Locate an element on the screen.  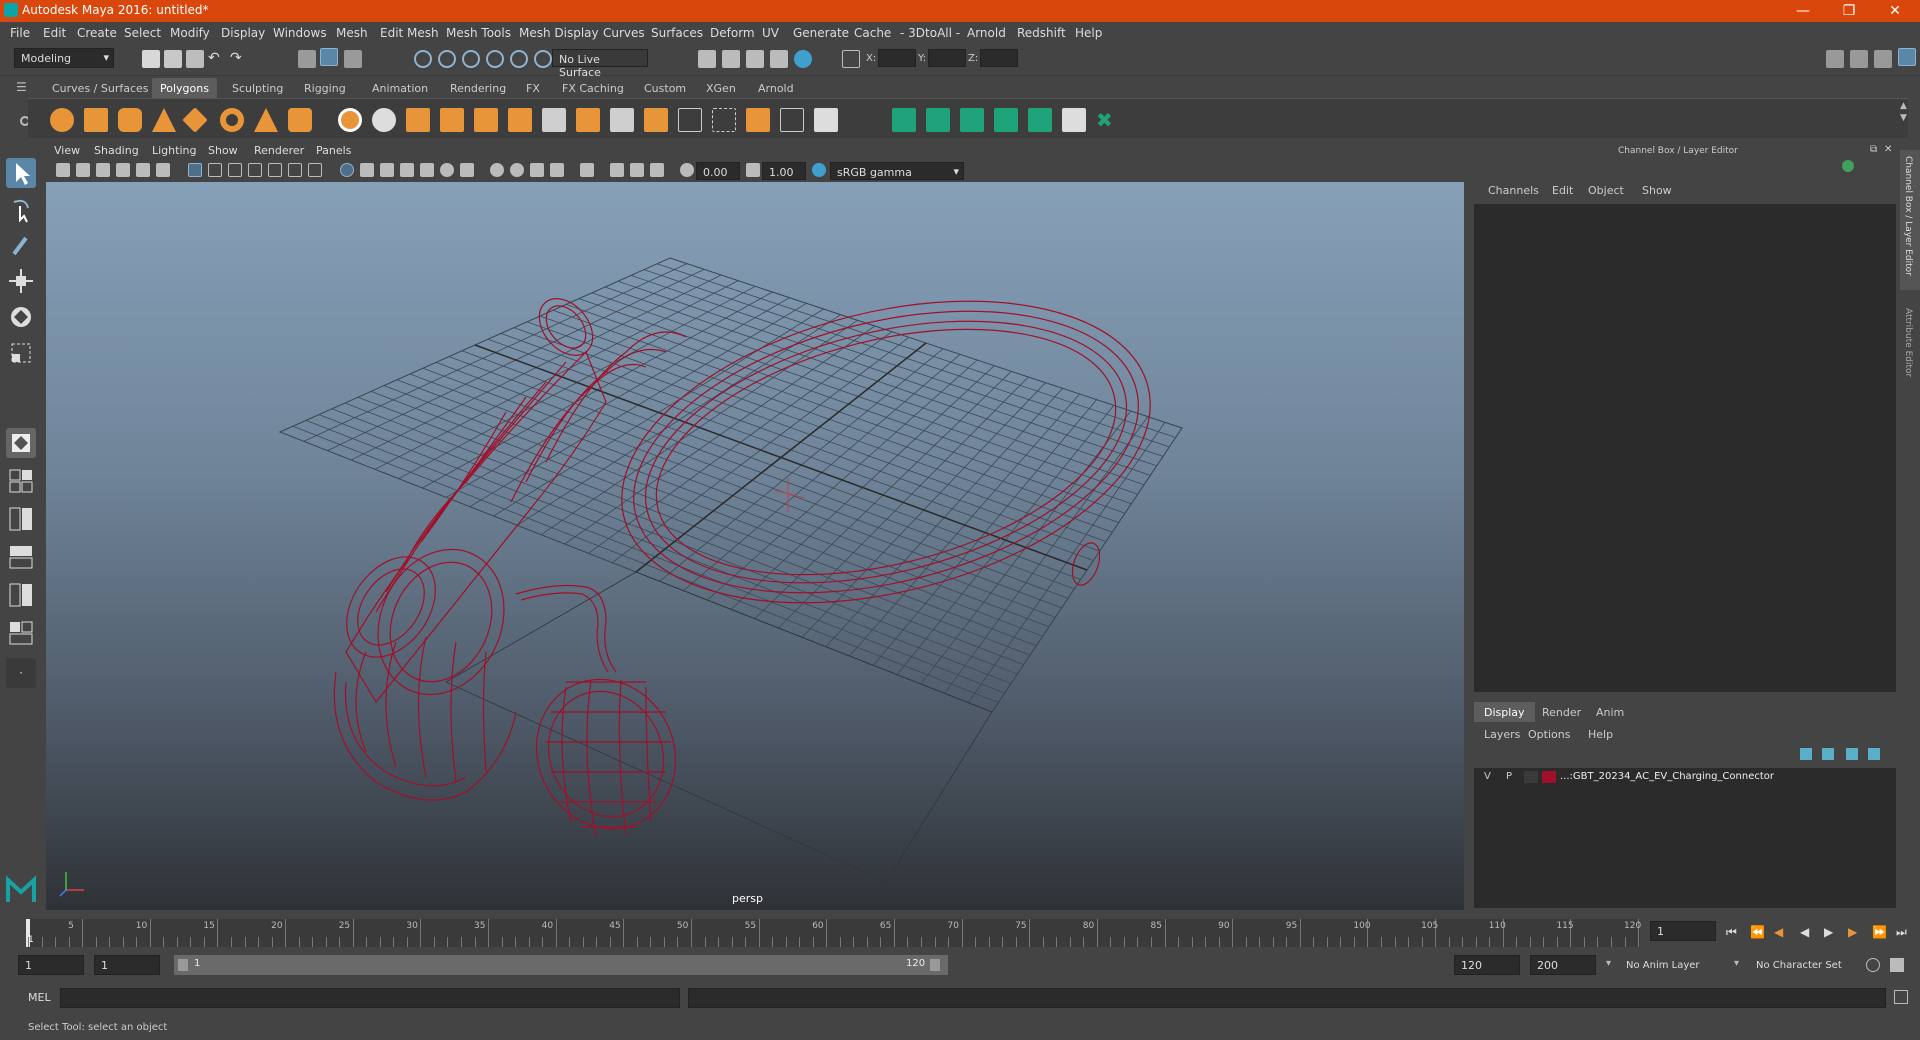
close-panel-icon: ✕ is located at coordinates (1888, 149).